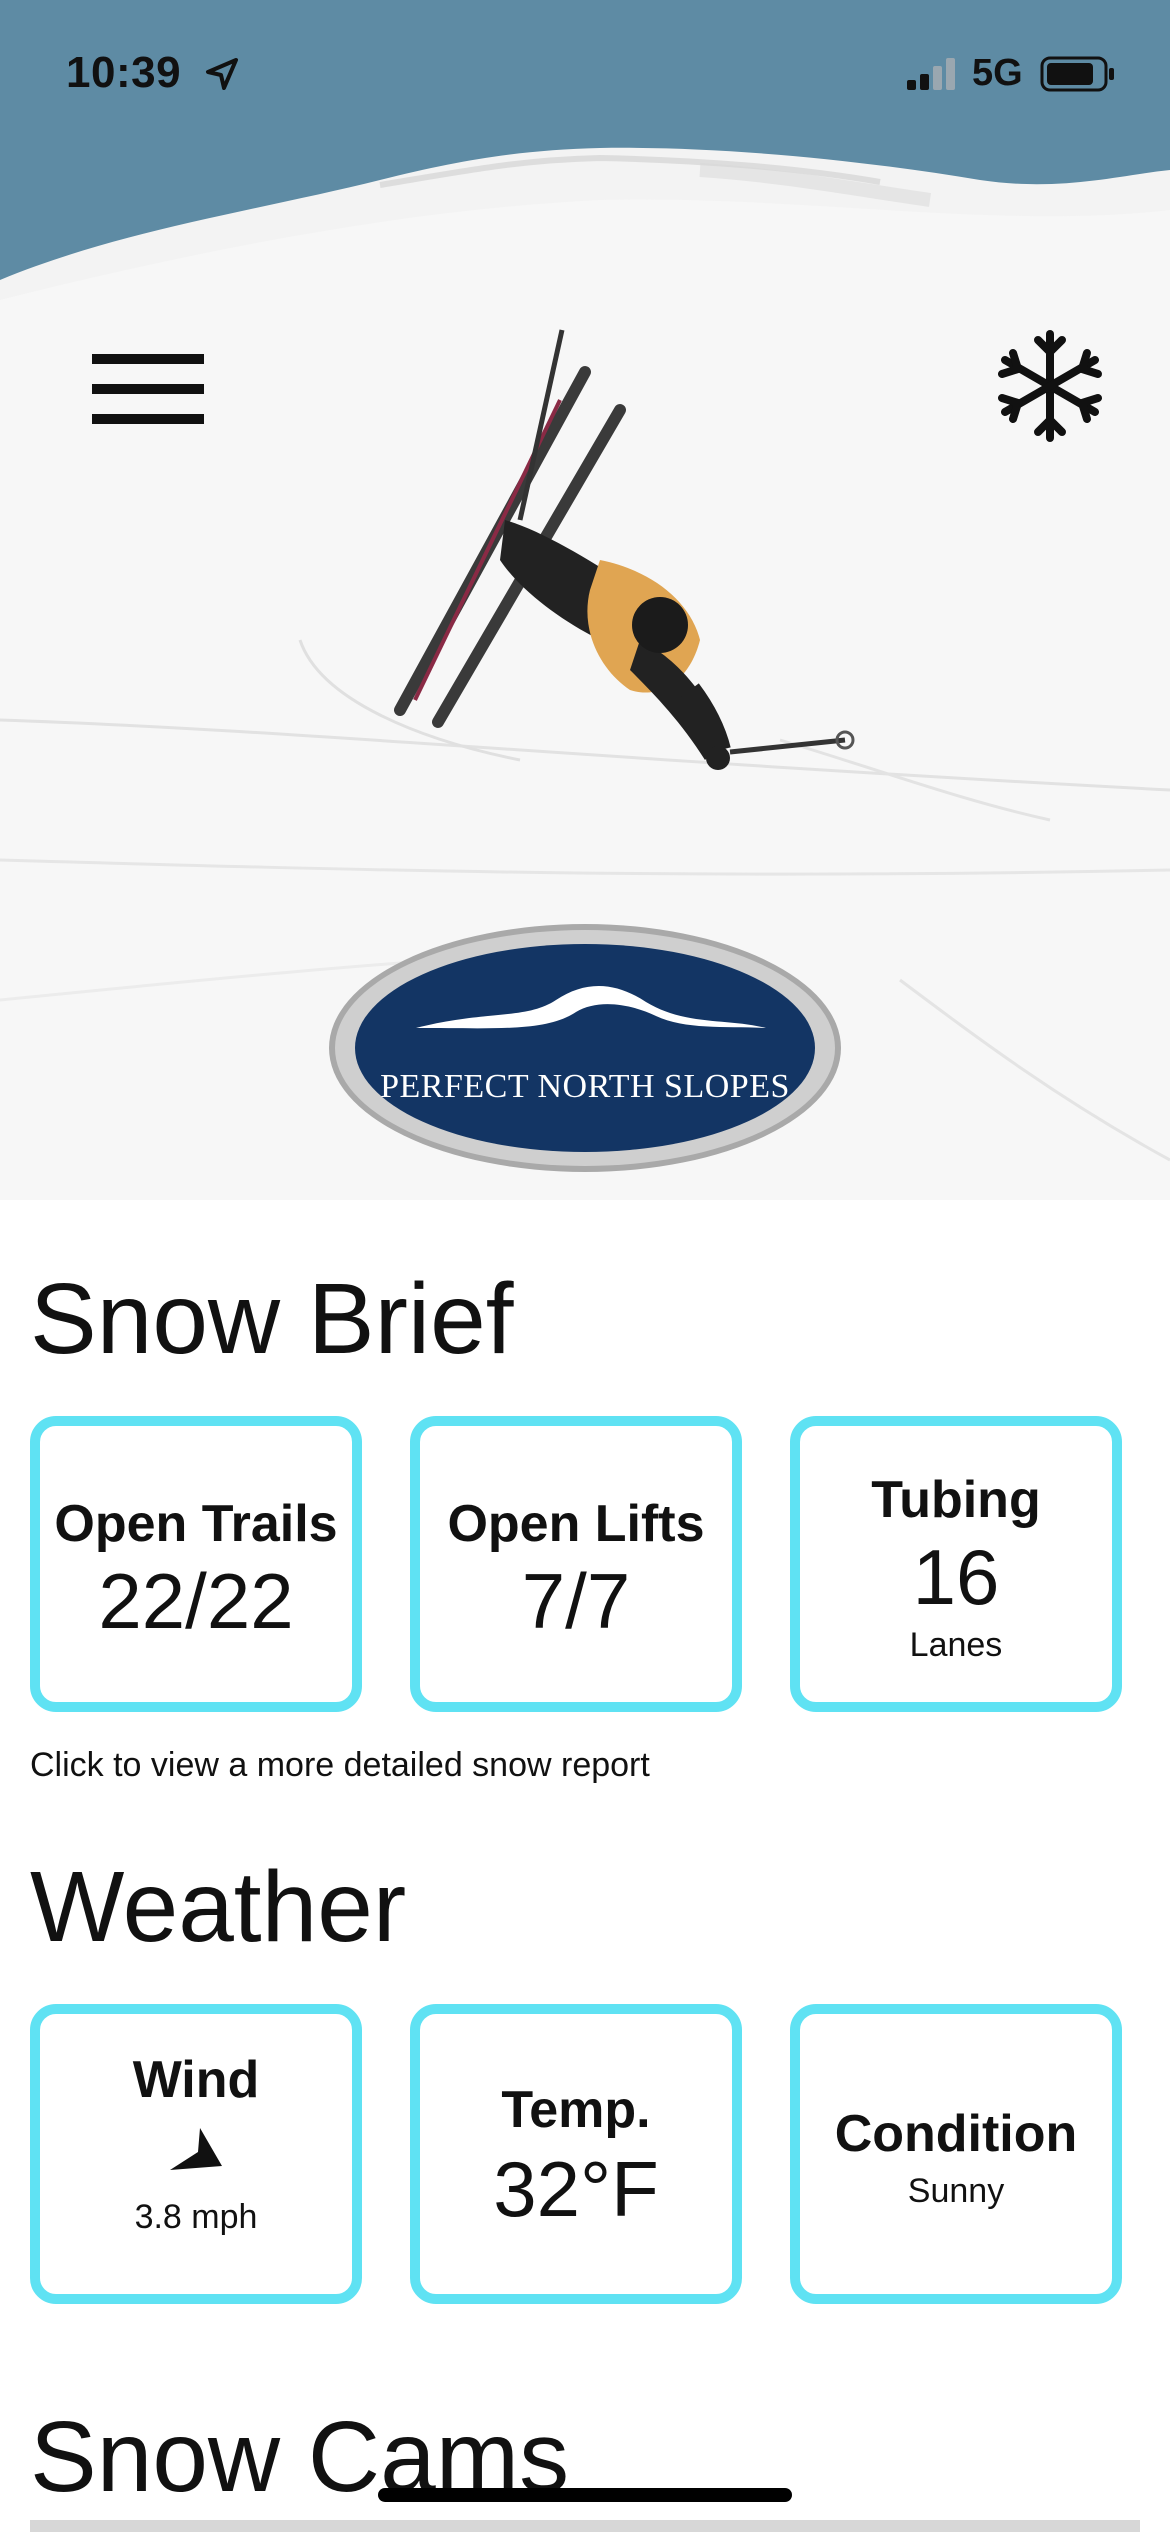 This screenshot has height=2532, width=1170. What do you see at coordinates (956, 2191) in the screenshot?
I see `condition-value: Sunny` at bounding box center [956, 2191].